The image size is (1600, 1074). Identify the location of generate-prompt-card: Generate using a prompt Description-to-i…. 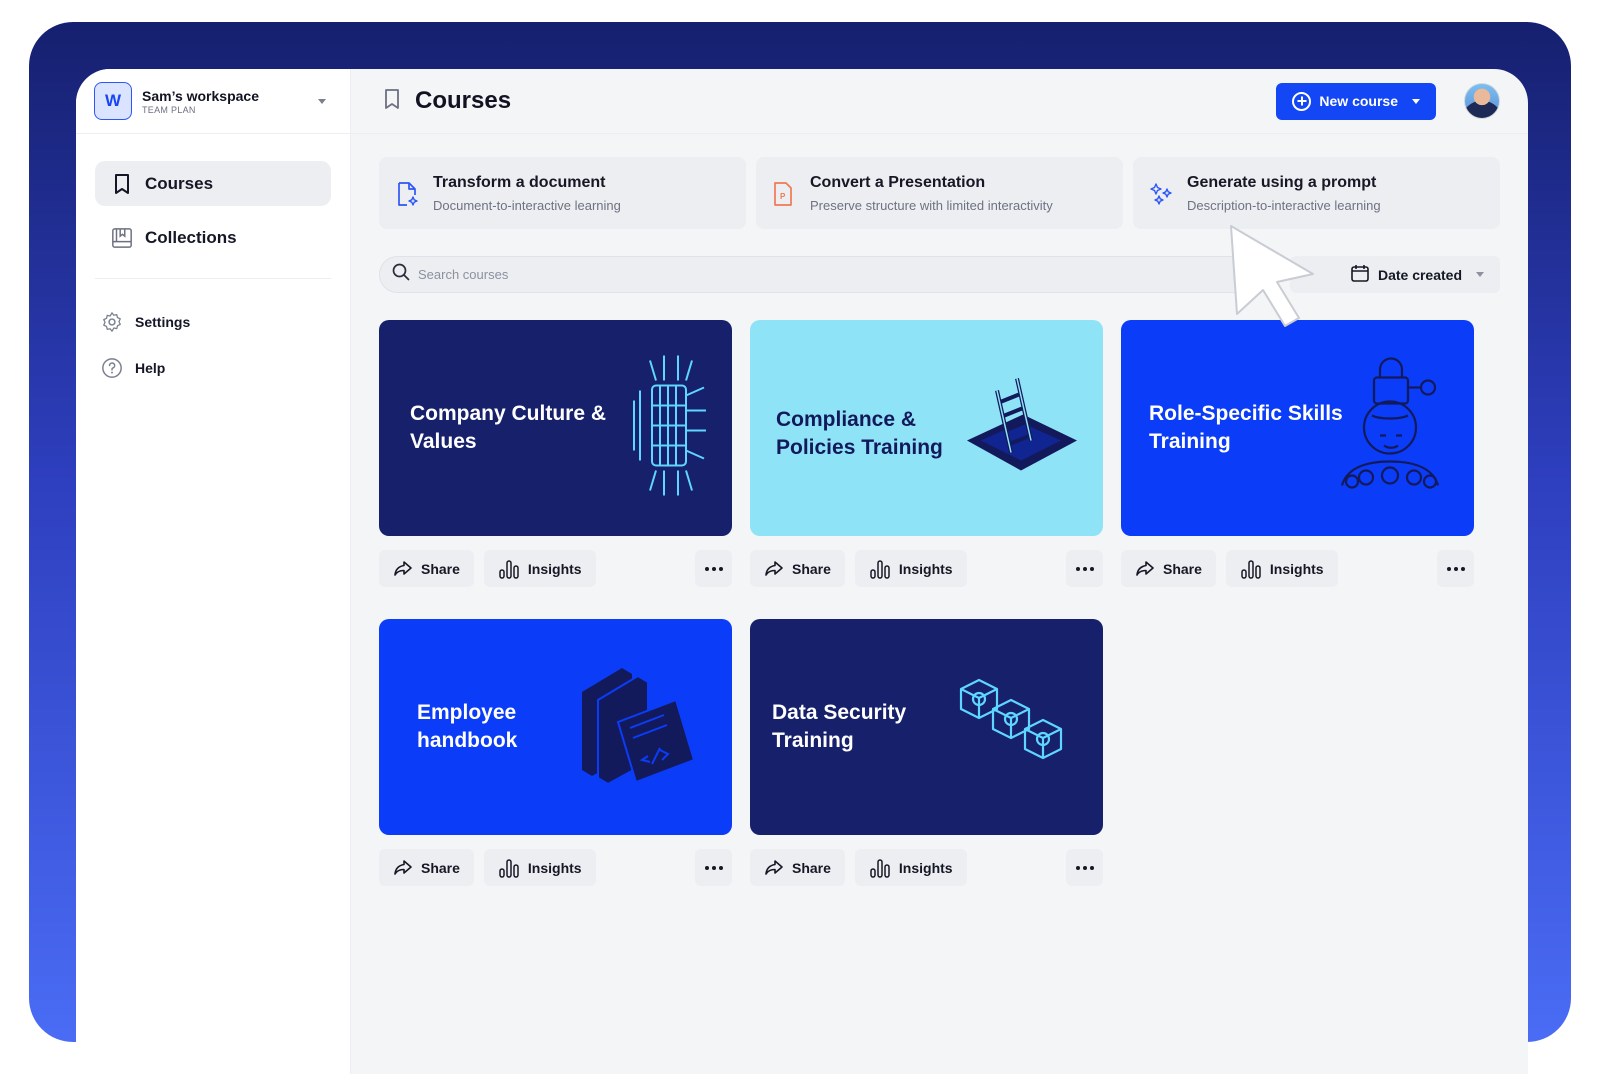
(1316, 193).